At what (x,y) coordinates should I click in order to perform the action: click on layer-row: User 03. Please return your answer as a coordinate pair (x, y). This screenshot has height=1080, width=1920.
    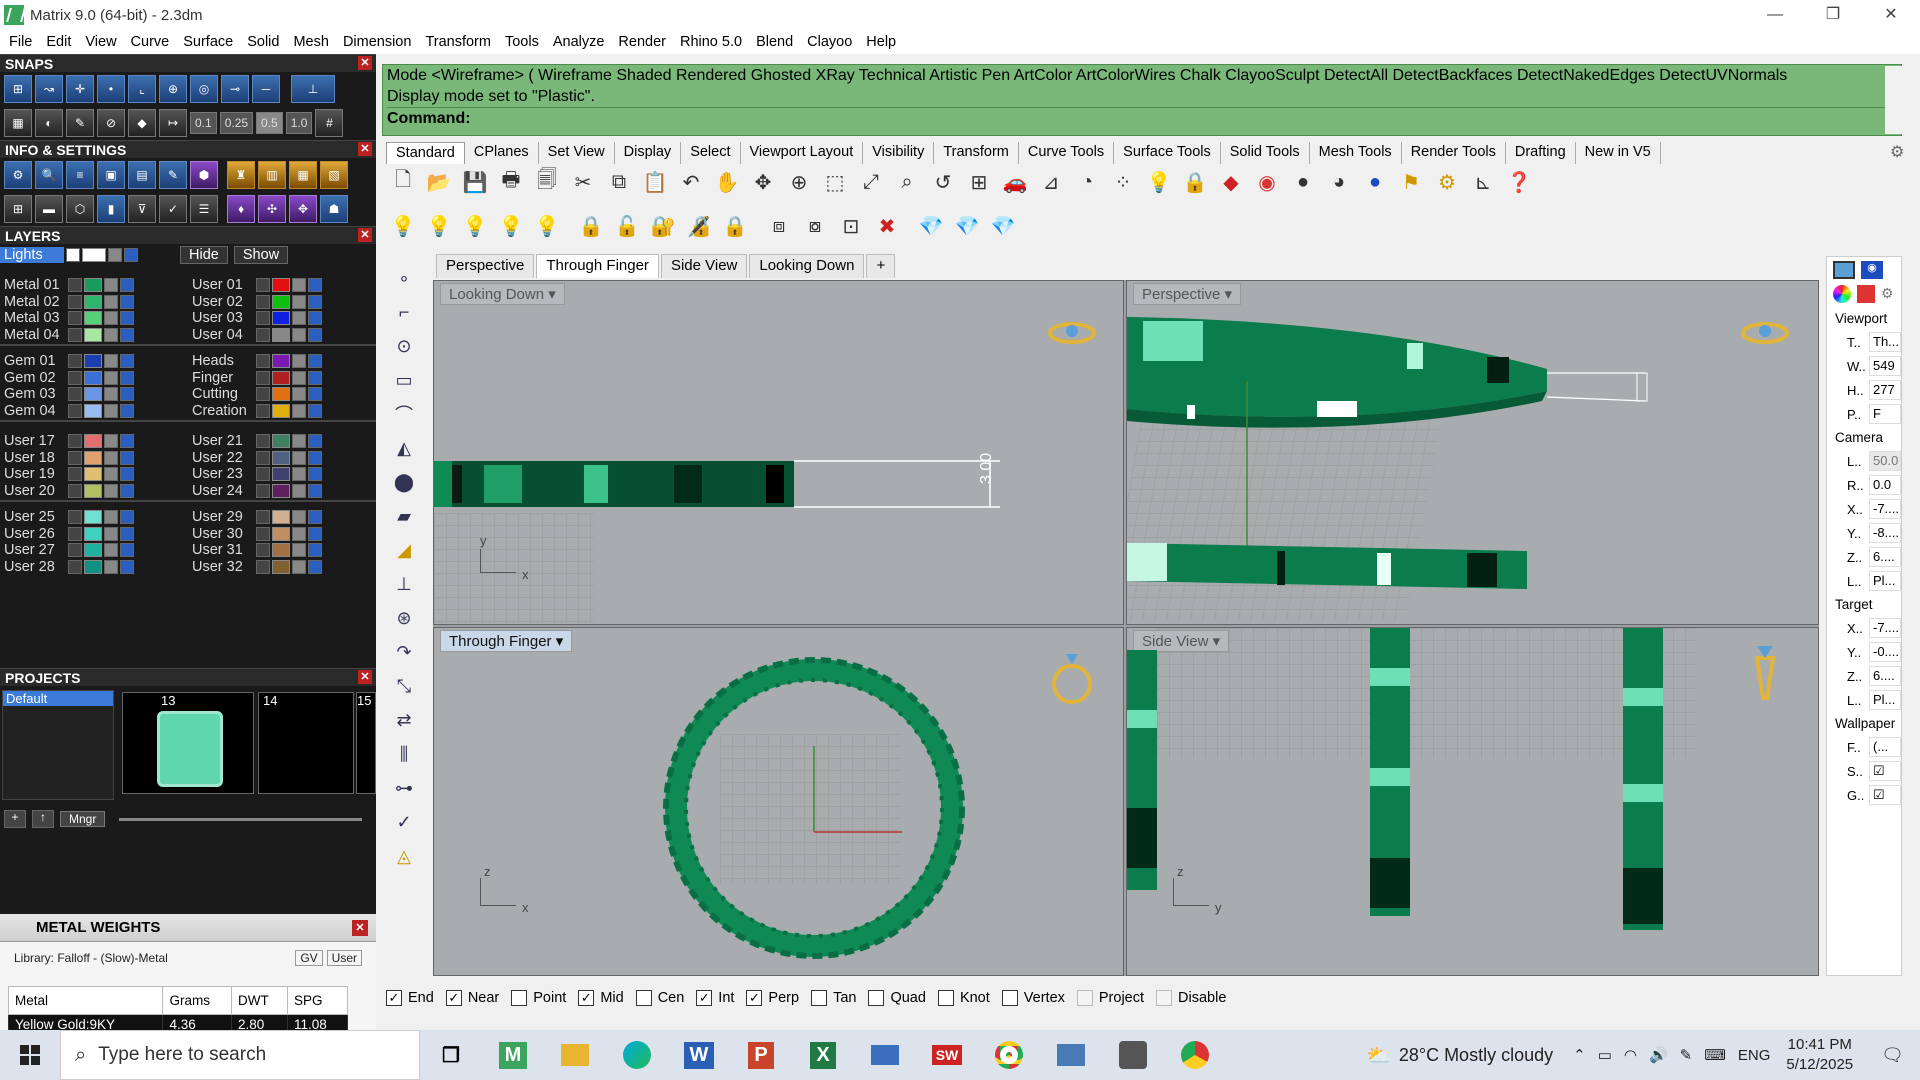
    Looking at the image, I should click on (256, 318).